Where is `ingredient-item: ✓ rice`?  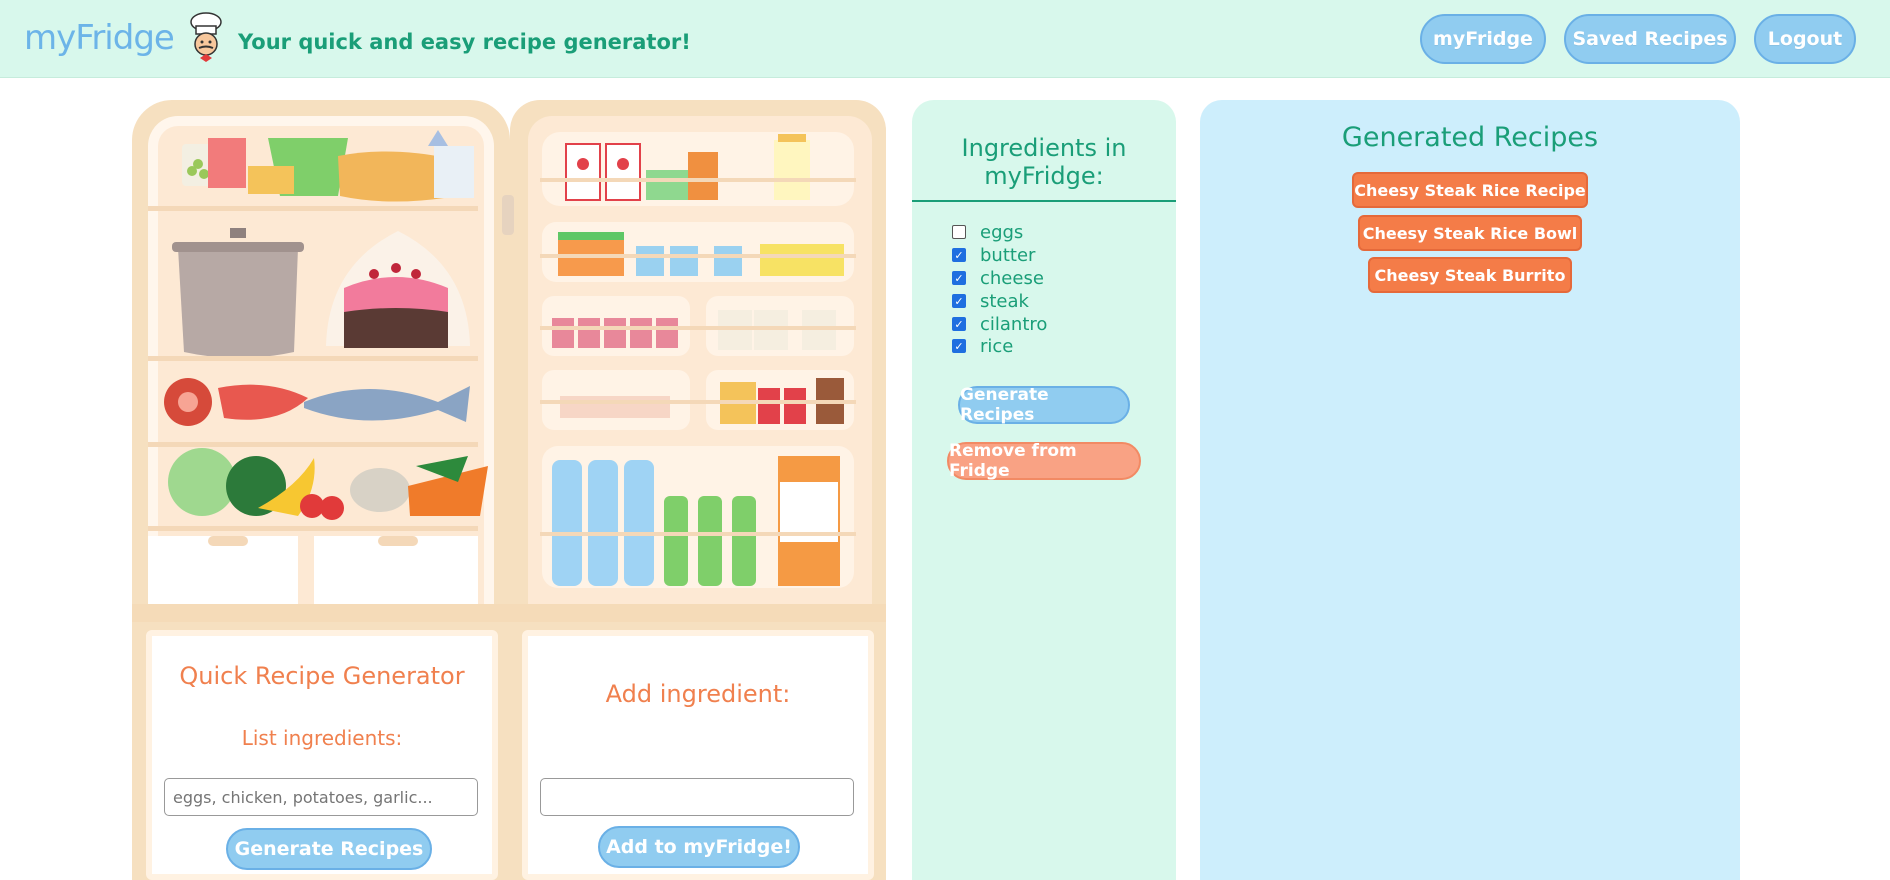
ingredient-item: ✓ rice is located at coordinates (982, 346).